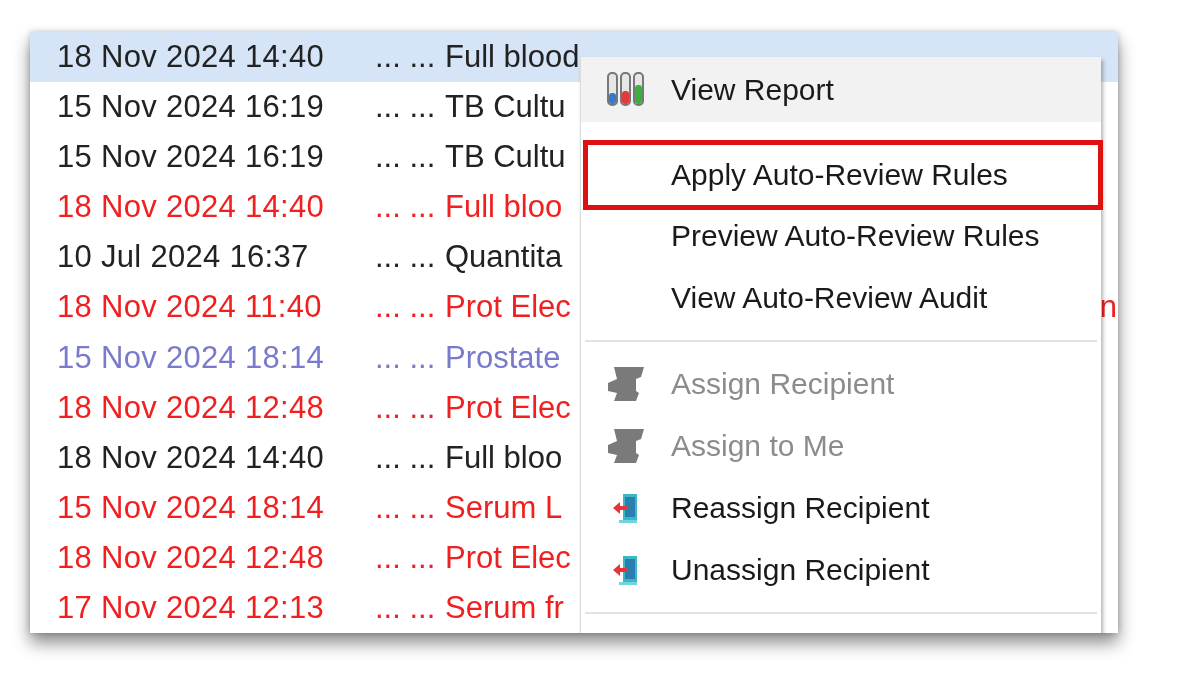 Image resolution: width=1181 pixels, height=697 pixels. What do you see at coordinates (841, 236) in the screenshot?
I see `menu-item: Preview Auto-Review Rules` at bounding box center [841, 236].